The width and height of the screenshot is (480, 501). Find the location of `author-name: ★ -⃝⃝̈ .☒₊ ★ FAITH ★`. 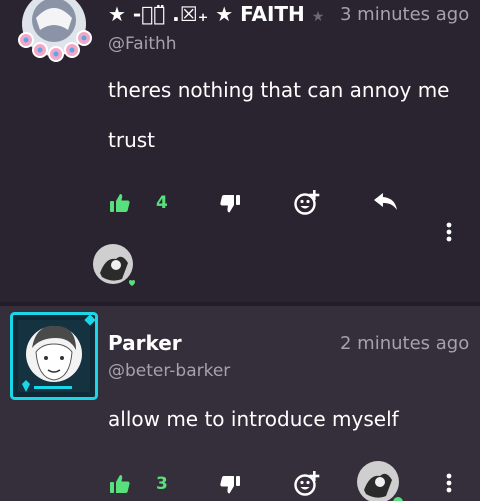

author-name: ★ -⃝⃝̈ .☒₊ ★ FAITH ★ is located at coordinates (216, 14).